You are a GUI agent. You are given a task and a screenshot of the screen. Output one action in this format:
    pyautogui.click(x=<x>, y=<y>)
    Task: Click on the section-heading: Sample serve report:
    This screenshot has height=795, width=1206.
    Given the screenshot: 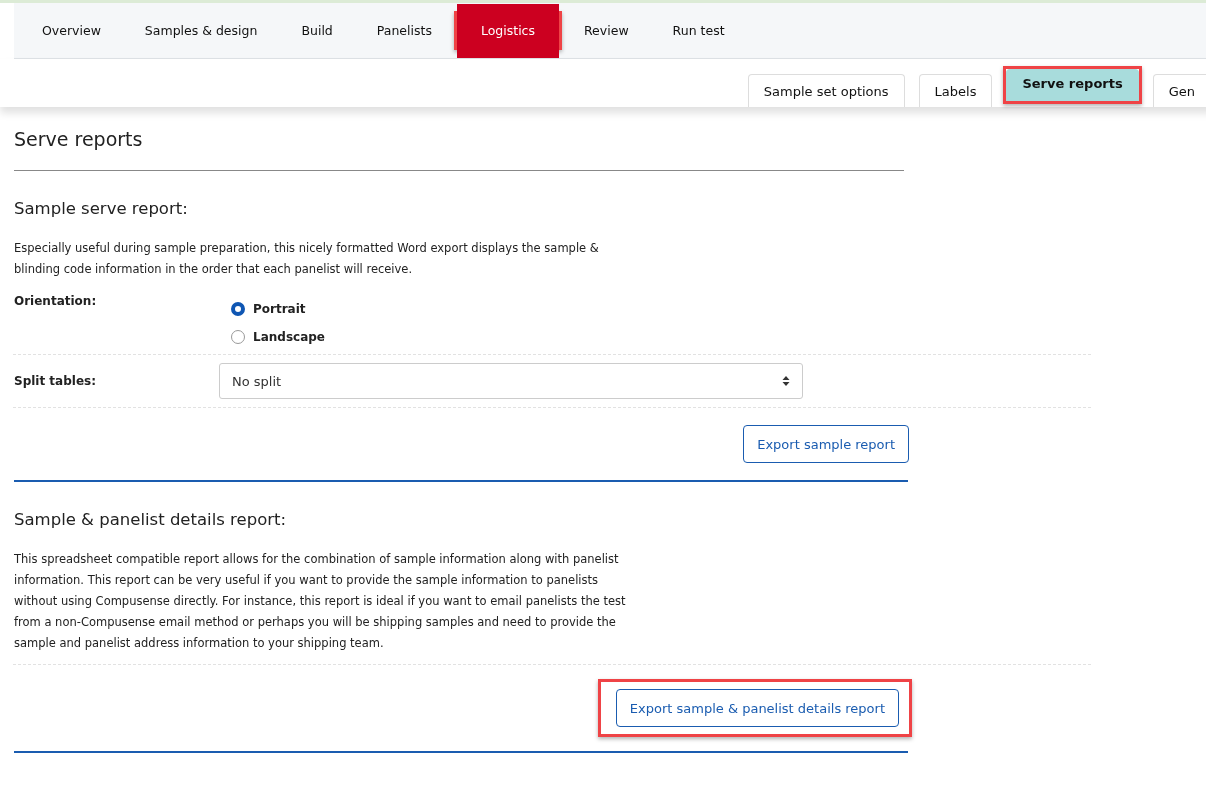 What is the action you would take?
    pyautogui.click(x=101, y=208)
    